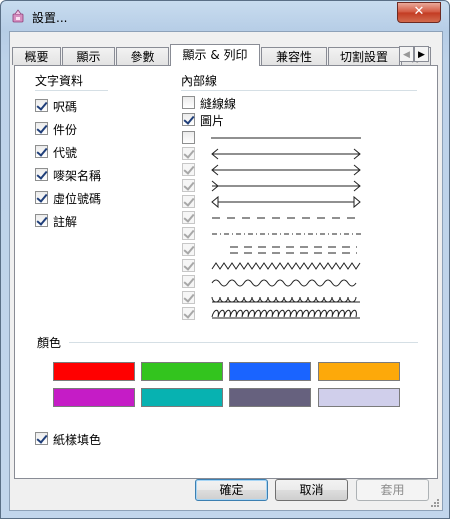  I want to click on triangle-arrow-line-icon, so click(286, 202).